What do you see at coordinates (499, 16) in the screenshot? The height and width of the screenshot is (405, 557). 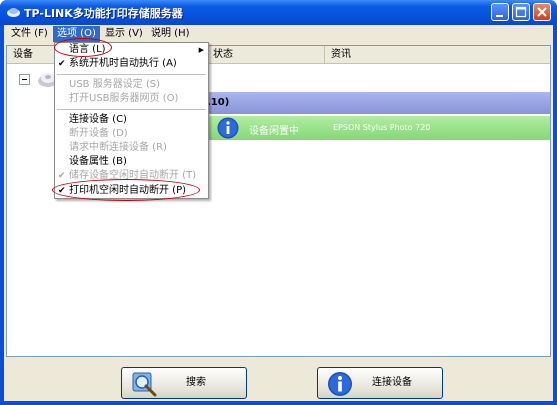 I see `minimize-icon` at bounding box center [499, 16].